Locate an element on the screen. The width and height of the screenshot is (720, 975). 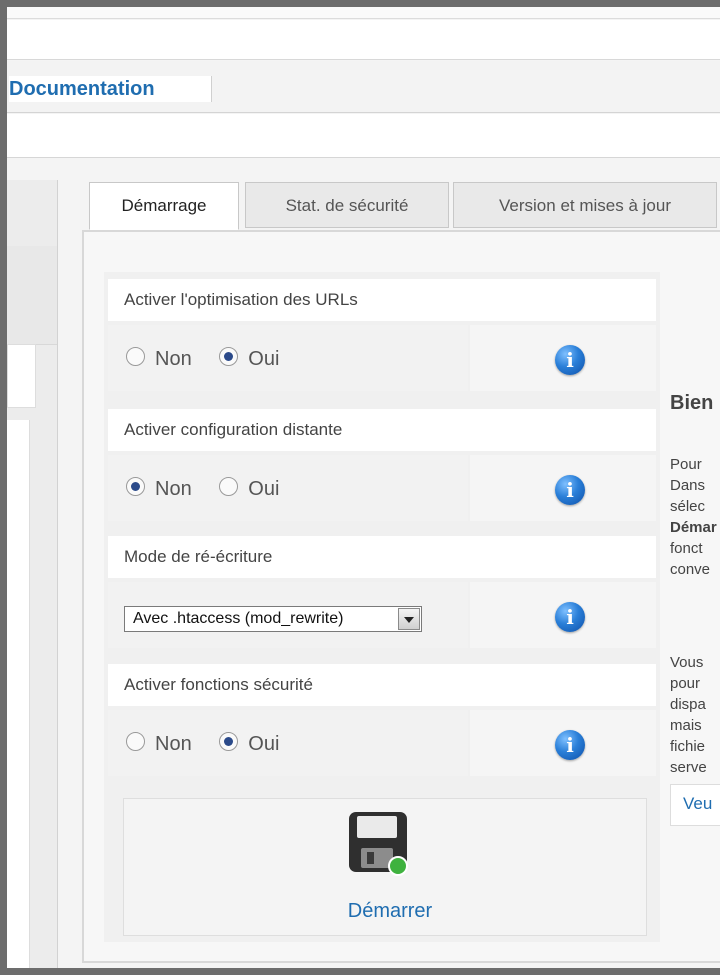
nav-documentation-link: Documentation is located at coordinates (110, 89).